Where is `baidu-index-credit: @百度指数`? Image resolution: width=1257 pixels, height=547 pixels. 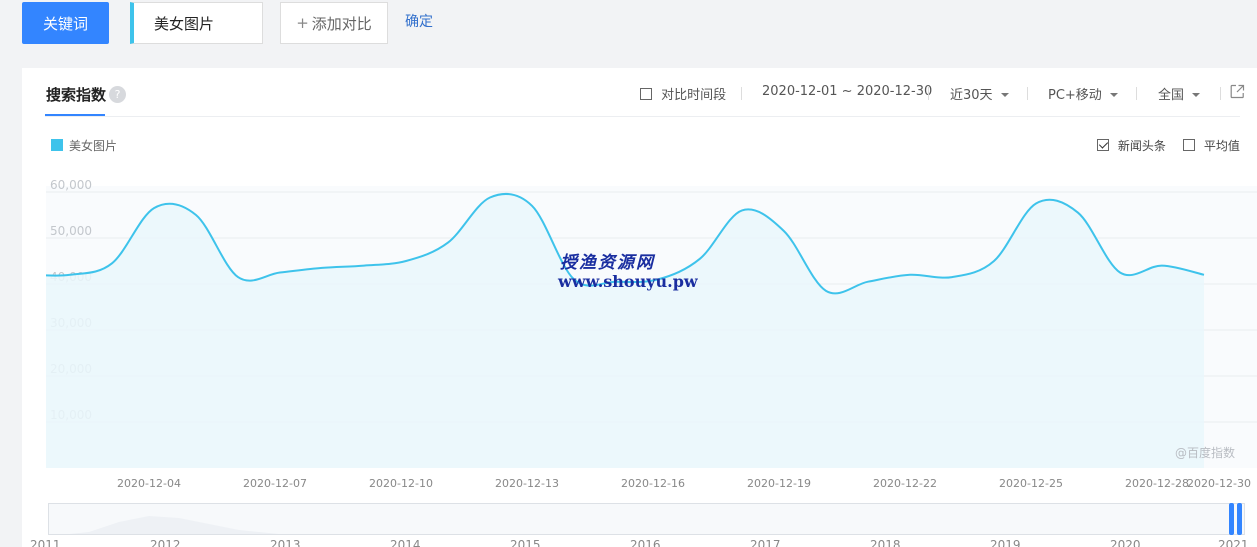
baidu-index-credit: @百度指数 is located at coordinates (1205, 453).